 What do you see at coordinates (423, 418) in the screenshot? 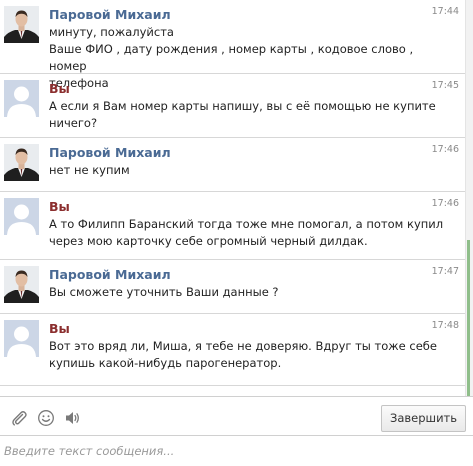
I see `finish-chat-button: Завершить` at bounding box center [423, 418].